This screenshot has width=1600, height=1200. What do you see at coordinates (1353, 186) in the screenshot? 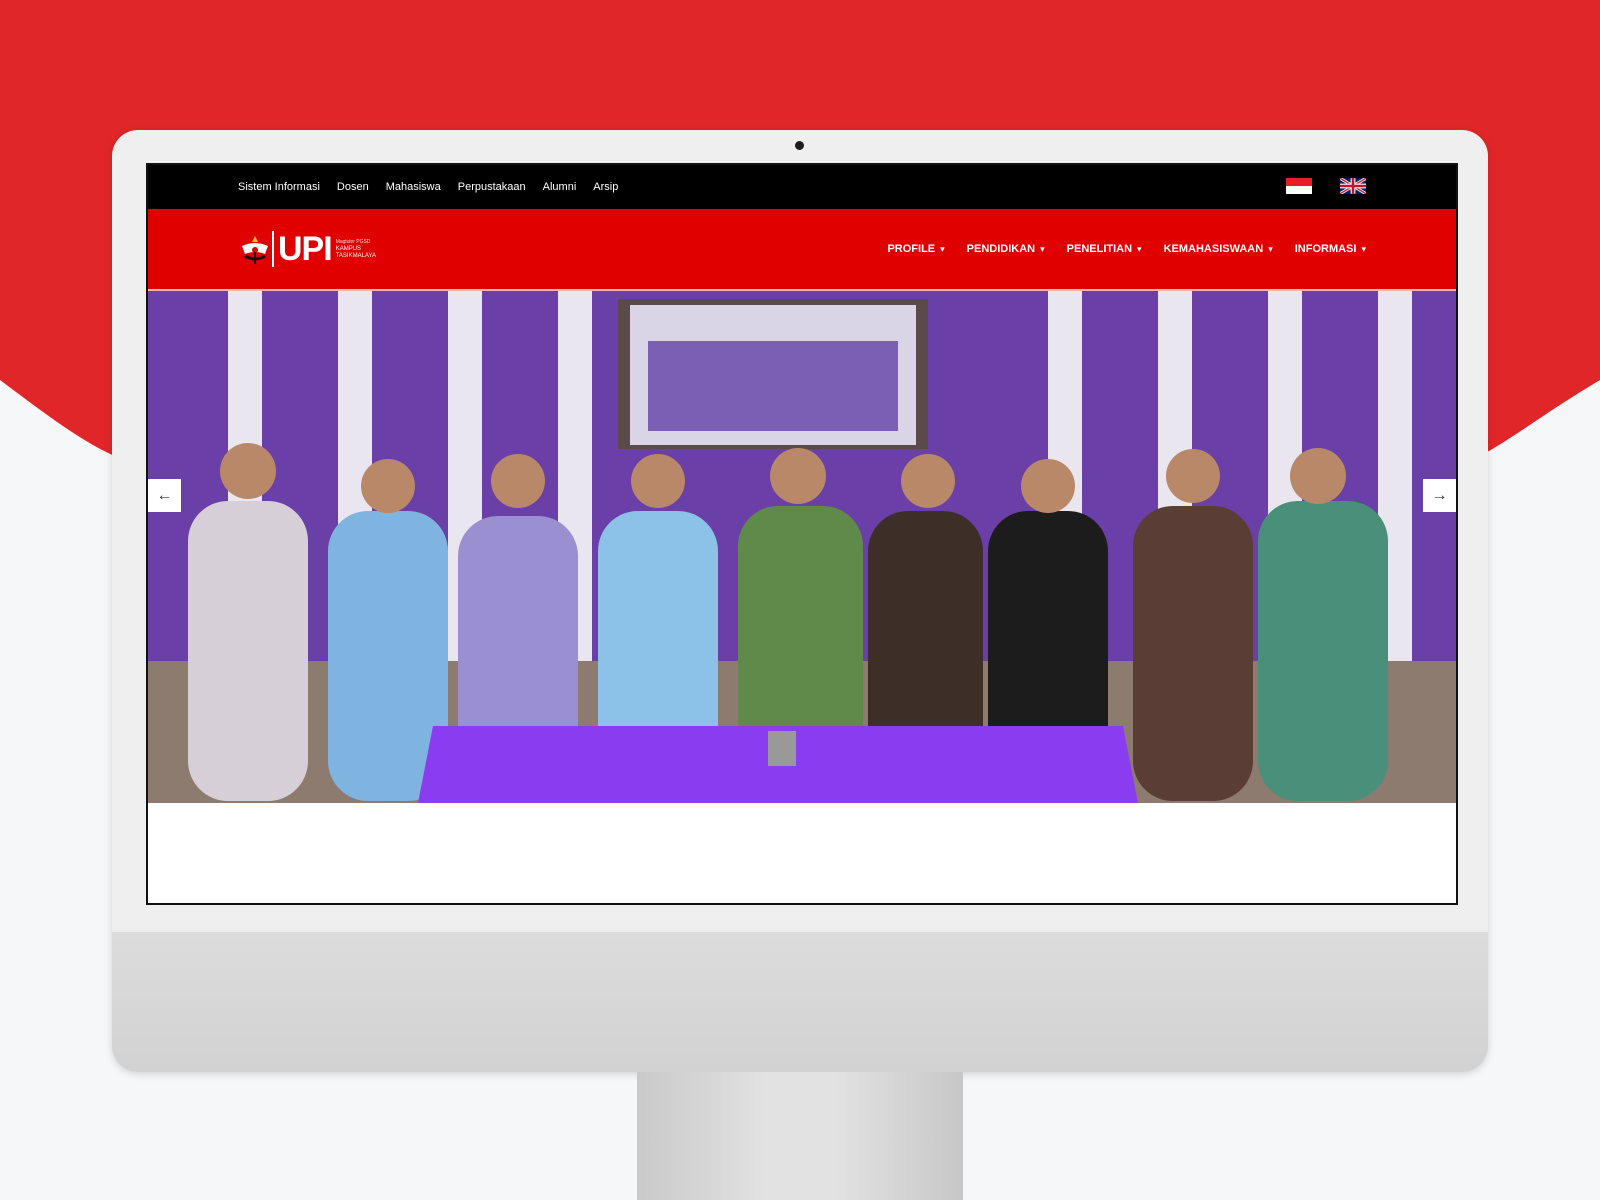
I see `uk-flag-icon` at bounding box center [1353, 186].